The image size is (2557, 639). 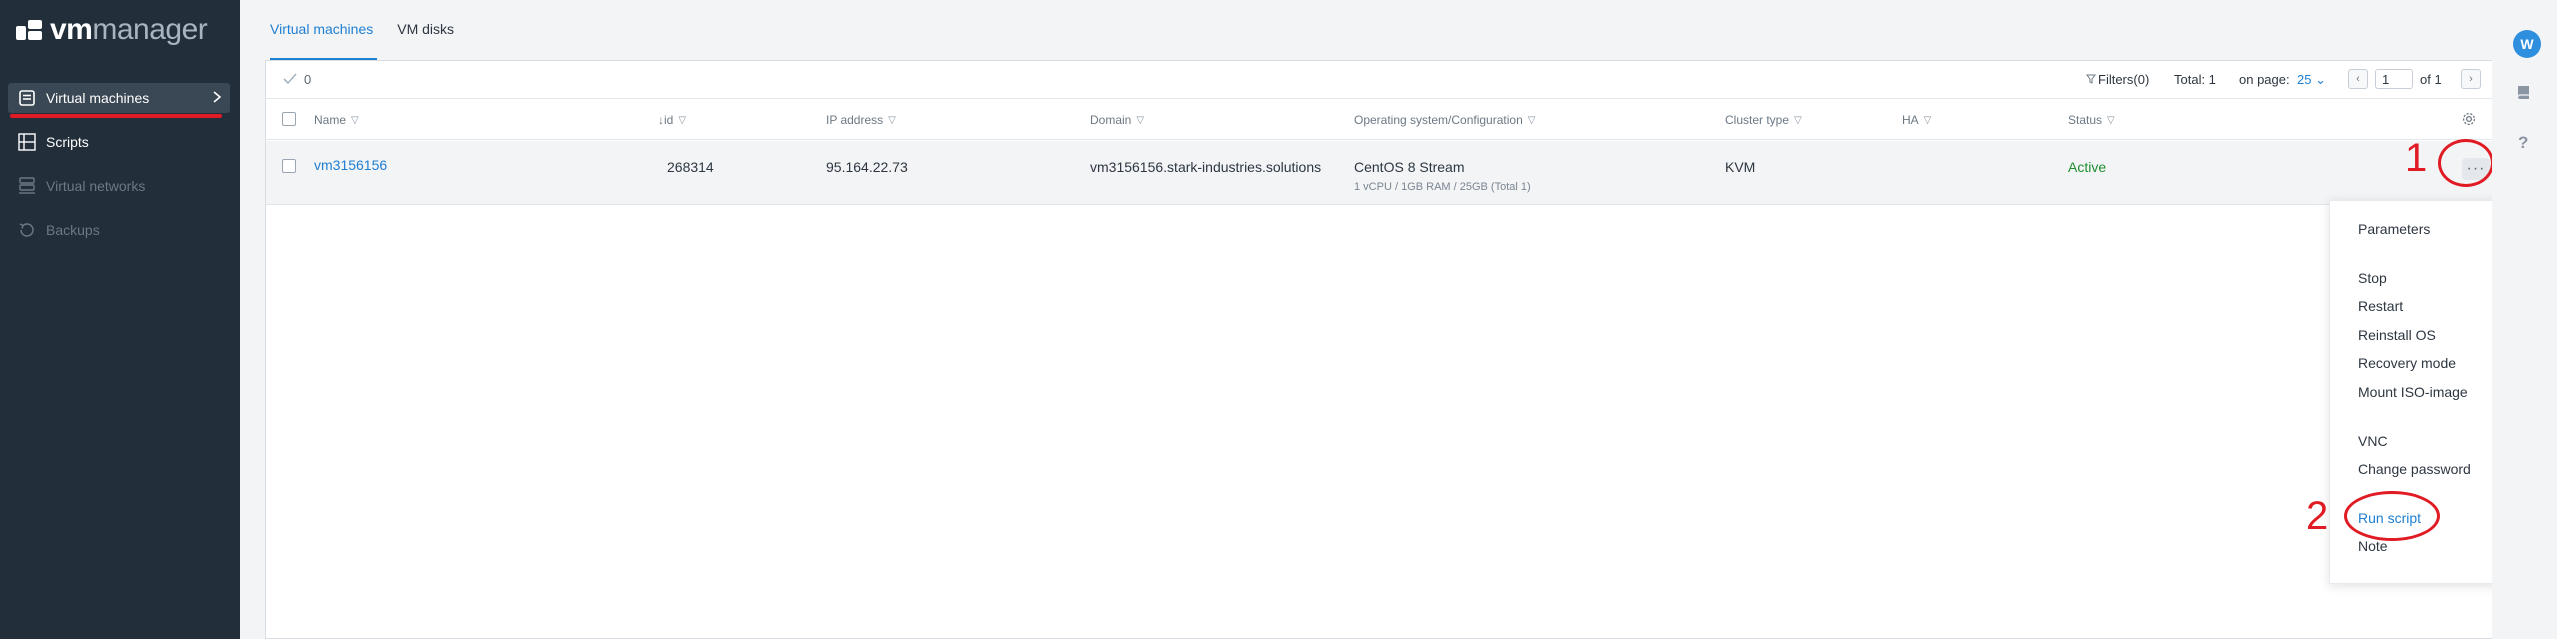 What do you see at coordinates (690, 167) in the screenshot?
I see `vm-id: 268314` at bounding box center [690, 167].